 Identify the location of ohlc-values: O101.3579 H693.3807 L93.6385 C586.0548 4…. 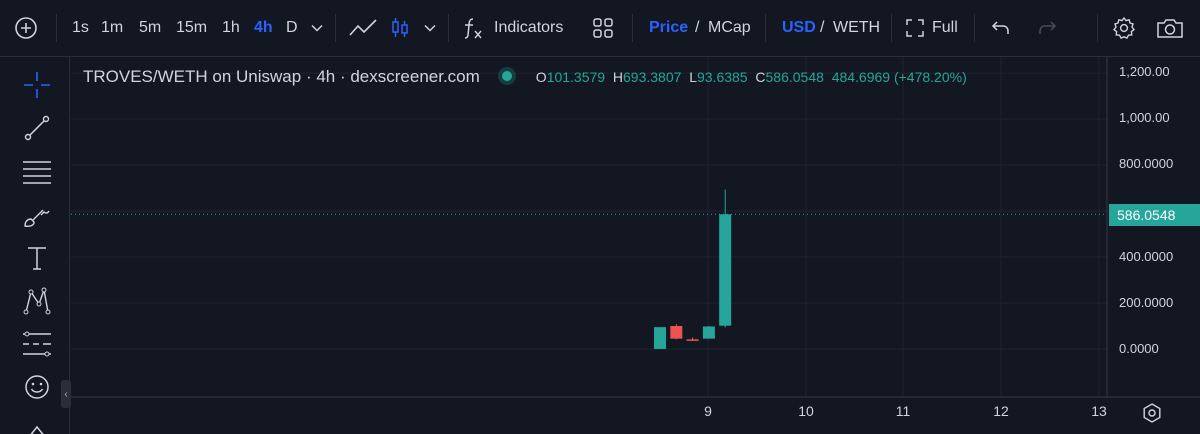
(751, 77).